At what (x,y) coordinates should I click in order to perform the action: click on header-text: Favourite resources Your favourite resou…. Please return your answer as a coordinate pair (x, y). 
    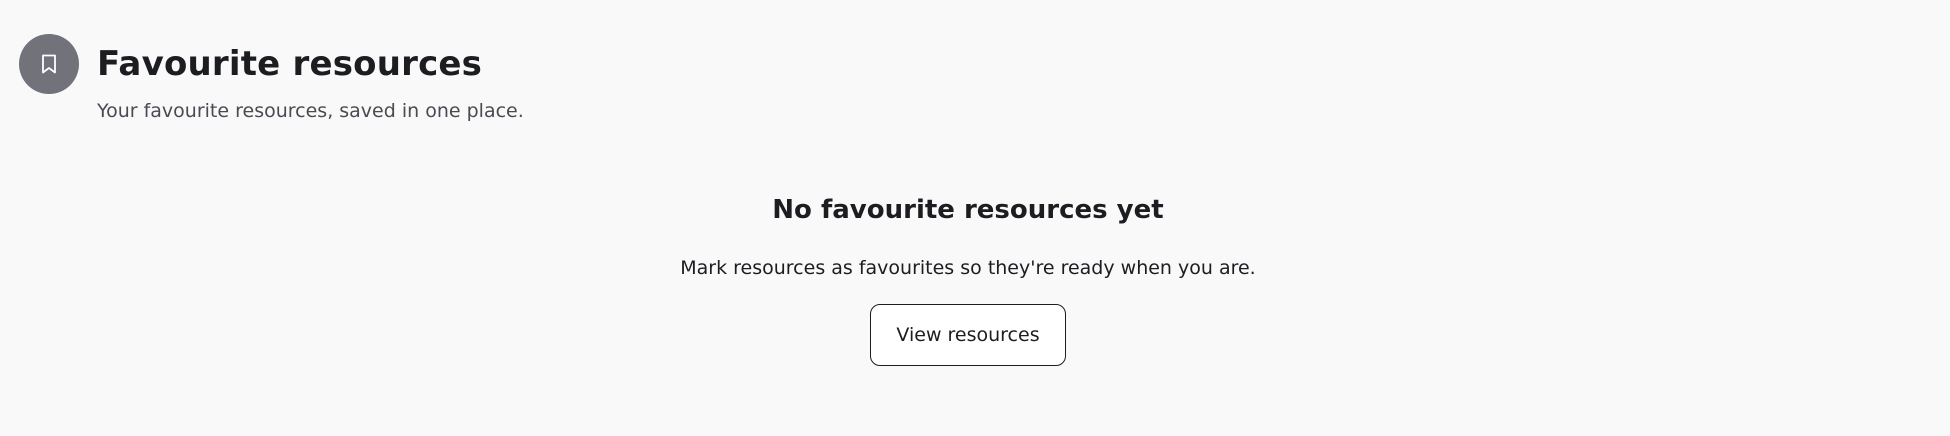
    Looking at the image, I should click on (310, 79).